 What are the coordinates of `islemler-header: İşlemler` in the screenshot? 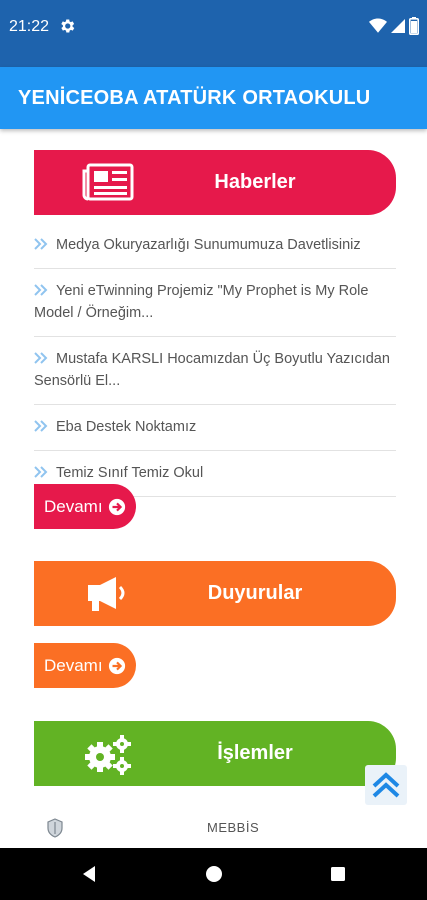 It's located at (215, 753).